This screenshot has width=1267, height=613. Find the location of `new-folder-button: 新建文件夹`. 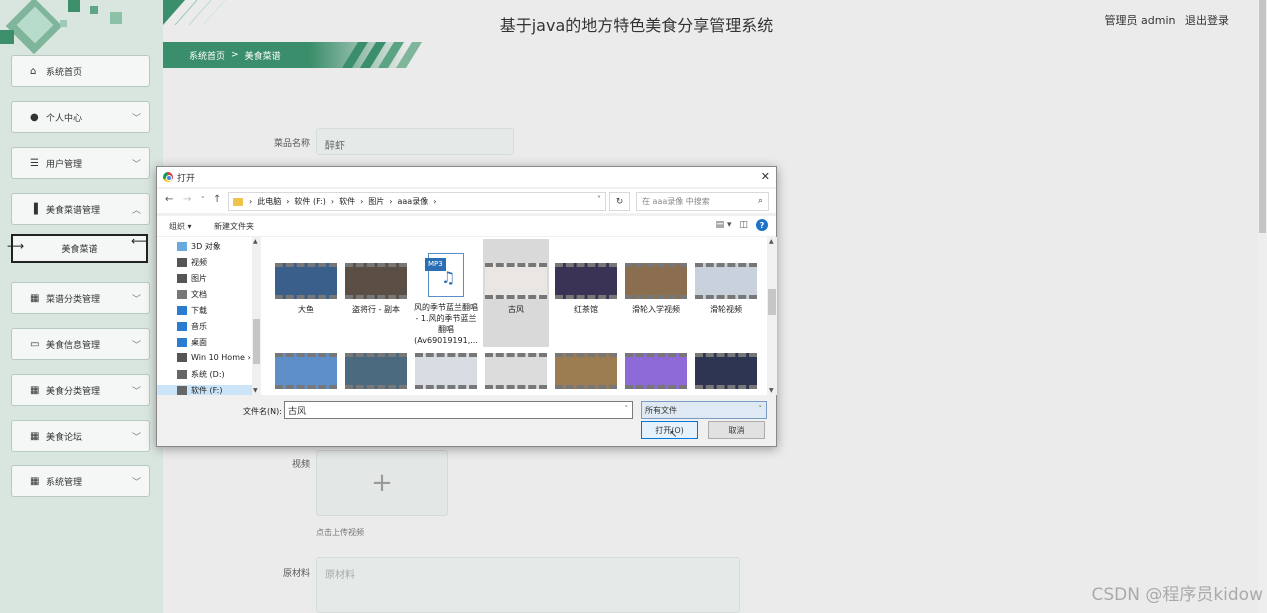

new-folder-button: 新建文件夹 is located at coordinates (234, 226).